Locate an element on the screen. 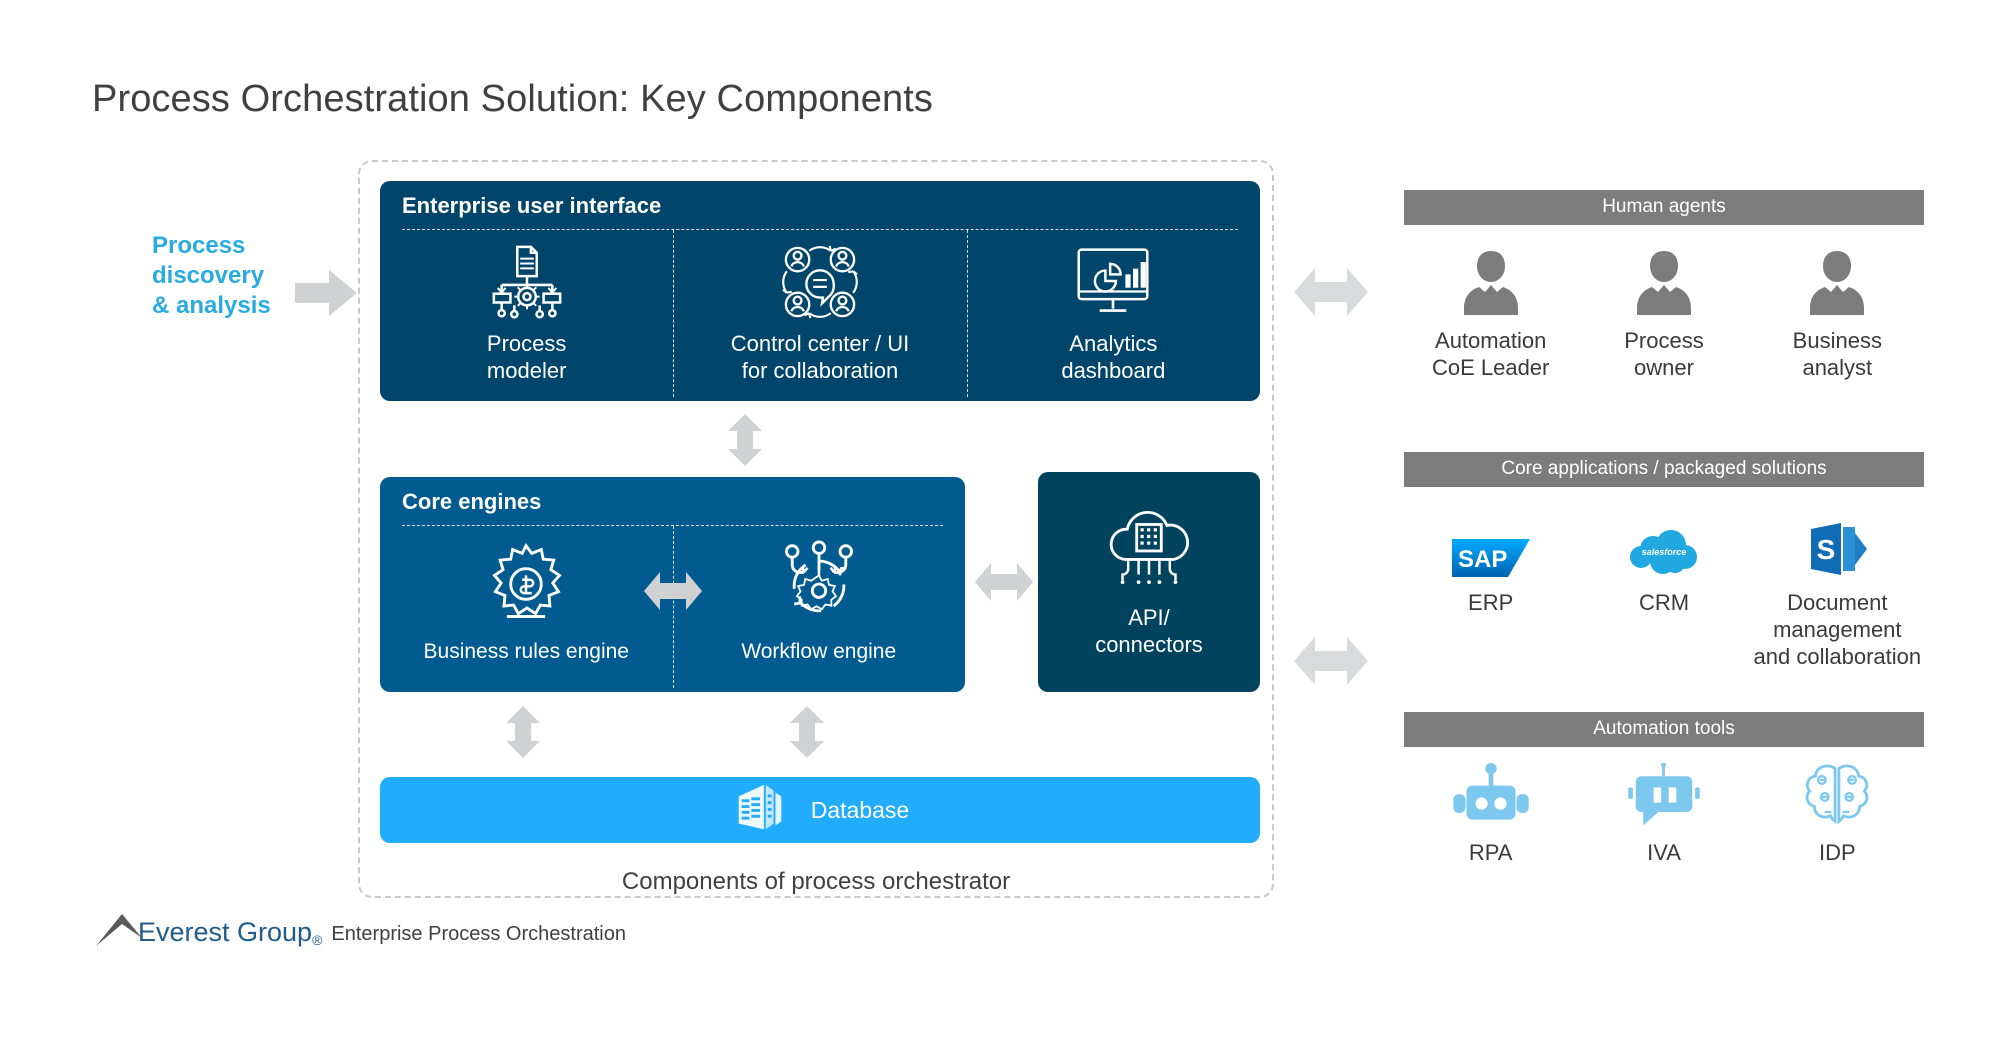  tile-label: Control center / UI for collaboration is located at coordinates (820, 357).